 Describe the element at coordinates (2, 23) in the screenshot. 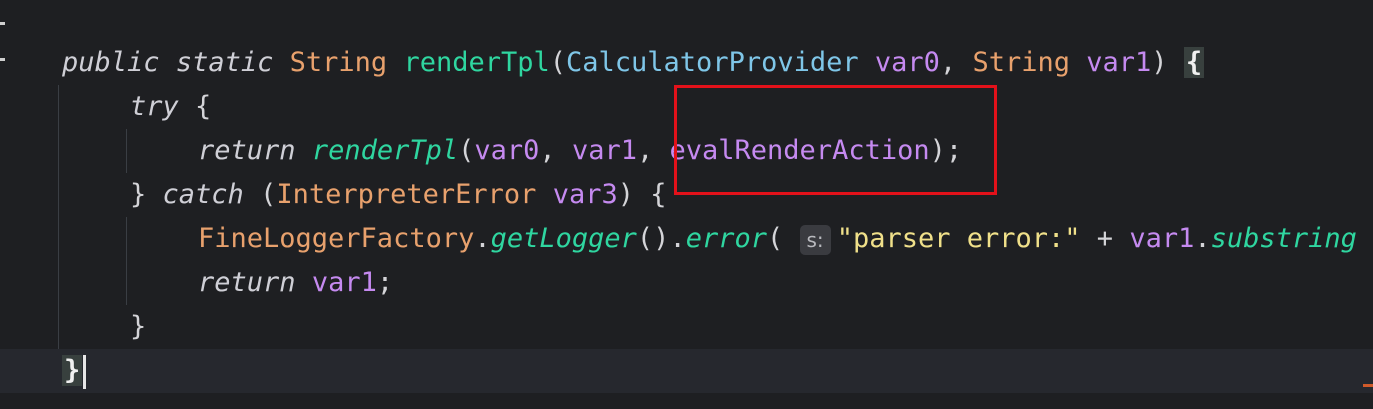

I see `gutter-marker` at that location.